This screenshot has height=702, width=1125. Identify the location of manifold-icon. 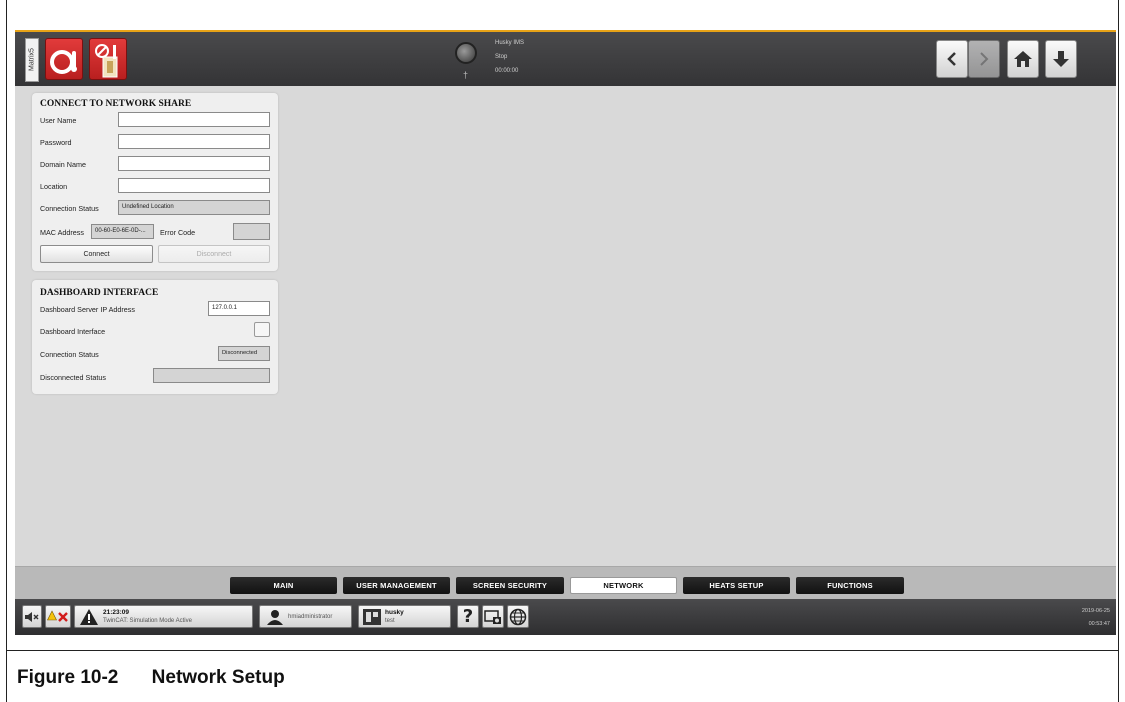
(106, 61).